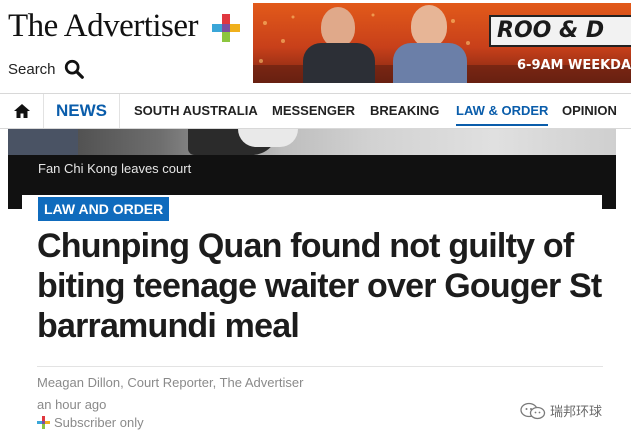 Image resolution: width=631 pixels, height=438 pixels. I want to click on subscriber-label: Subscriber only, so click(99, 422).